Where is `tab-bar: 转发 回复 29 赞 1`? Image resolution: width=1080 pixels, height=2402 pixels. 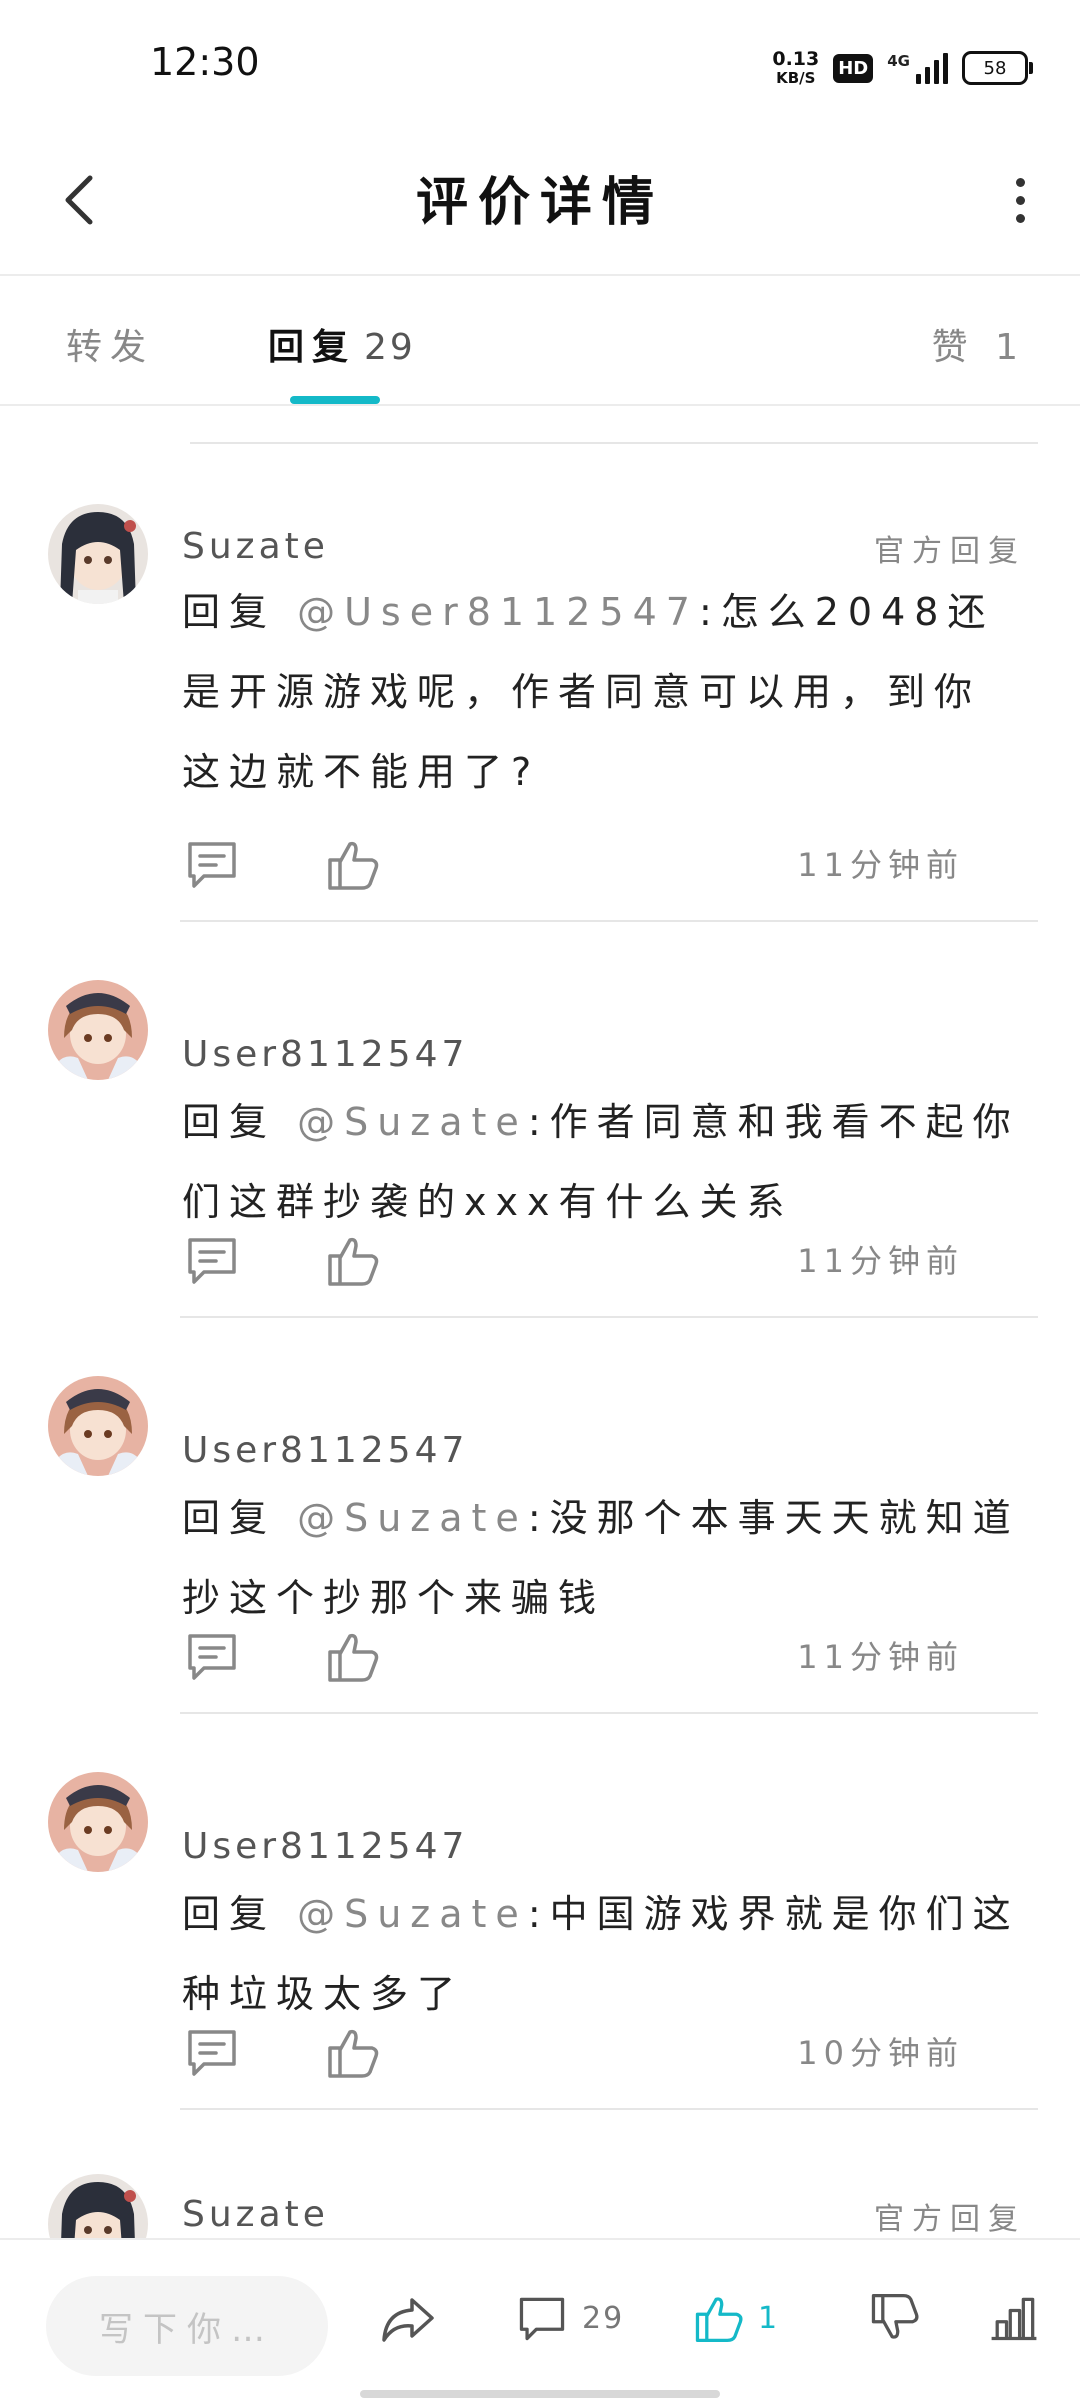 tab-bar: 转发 回复 29 赞 1 is located at coordinates (540, 341).